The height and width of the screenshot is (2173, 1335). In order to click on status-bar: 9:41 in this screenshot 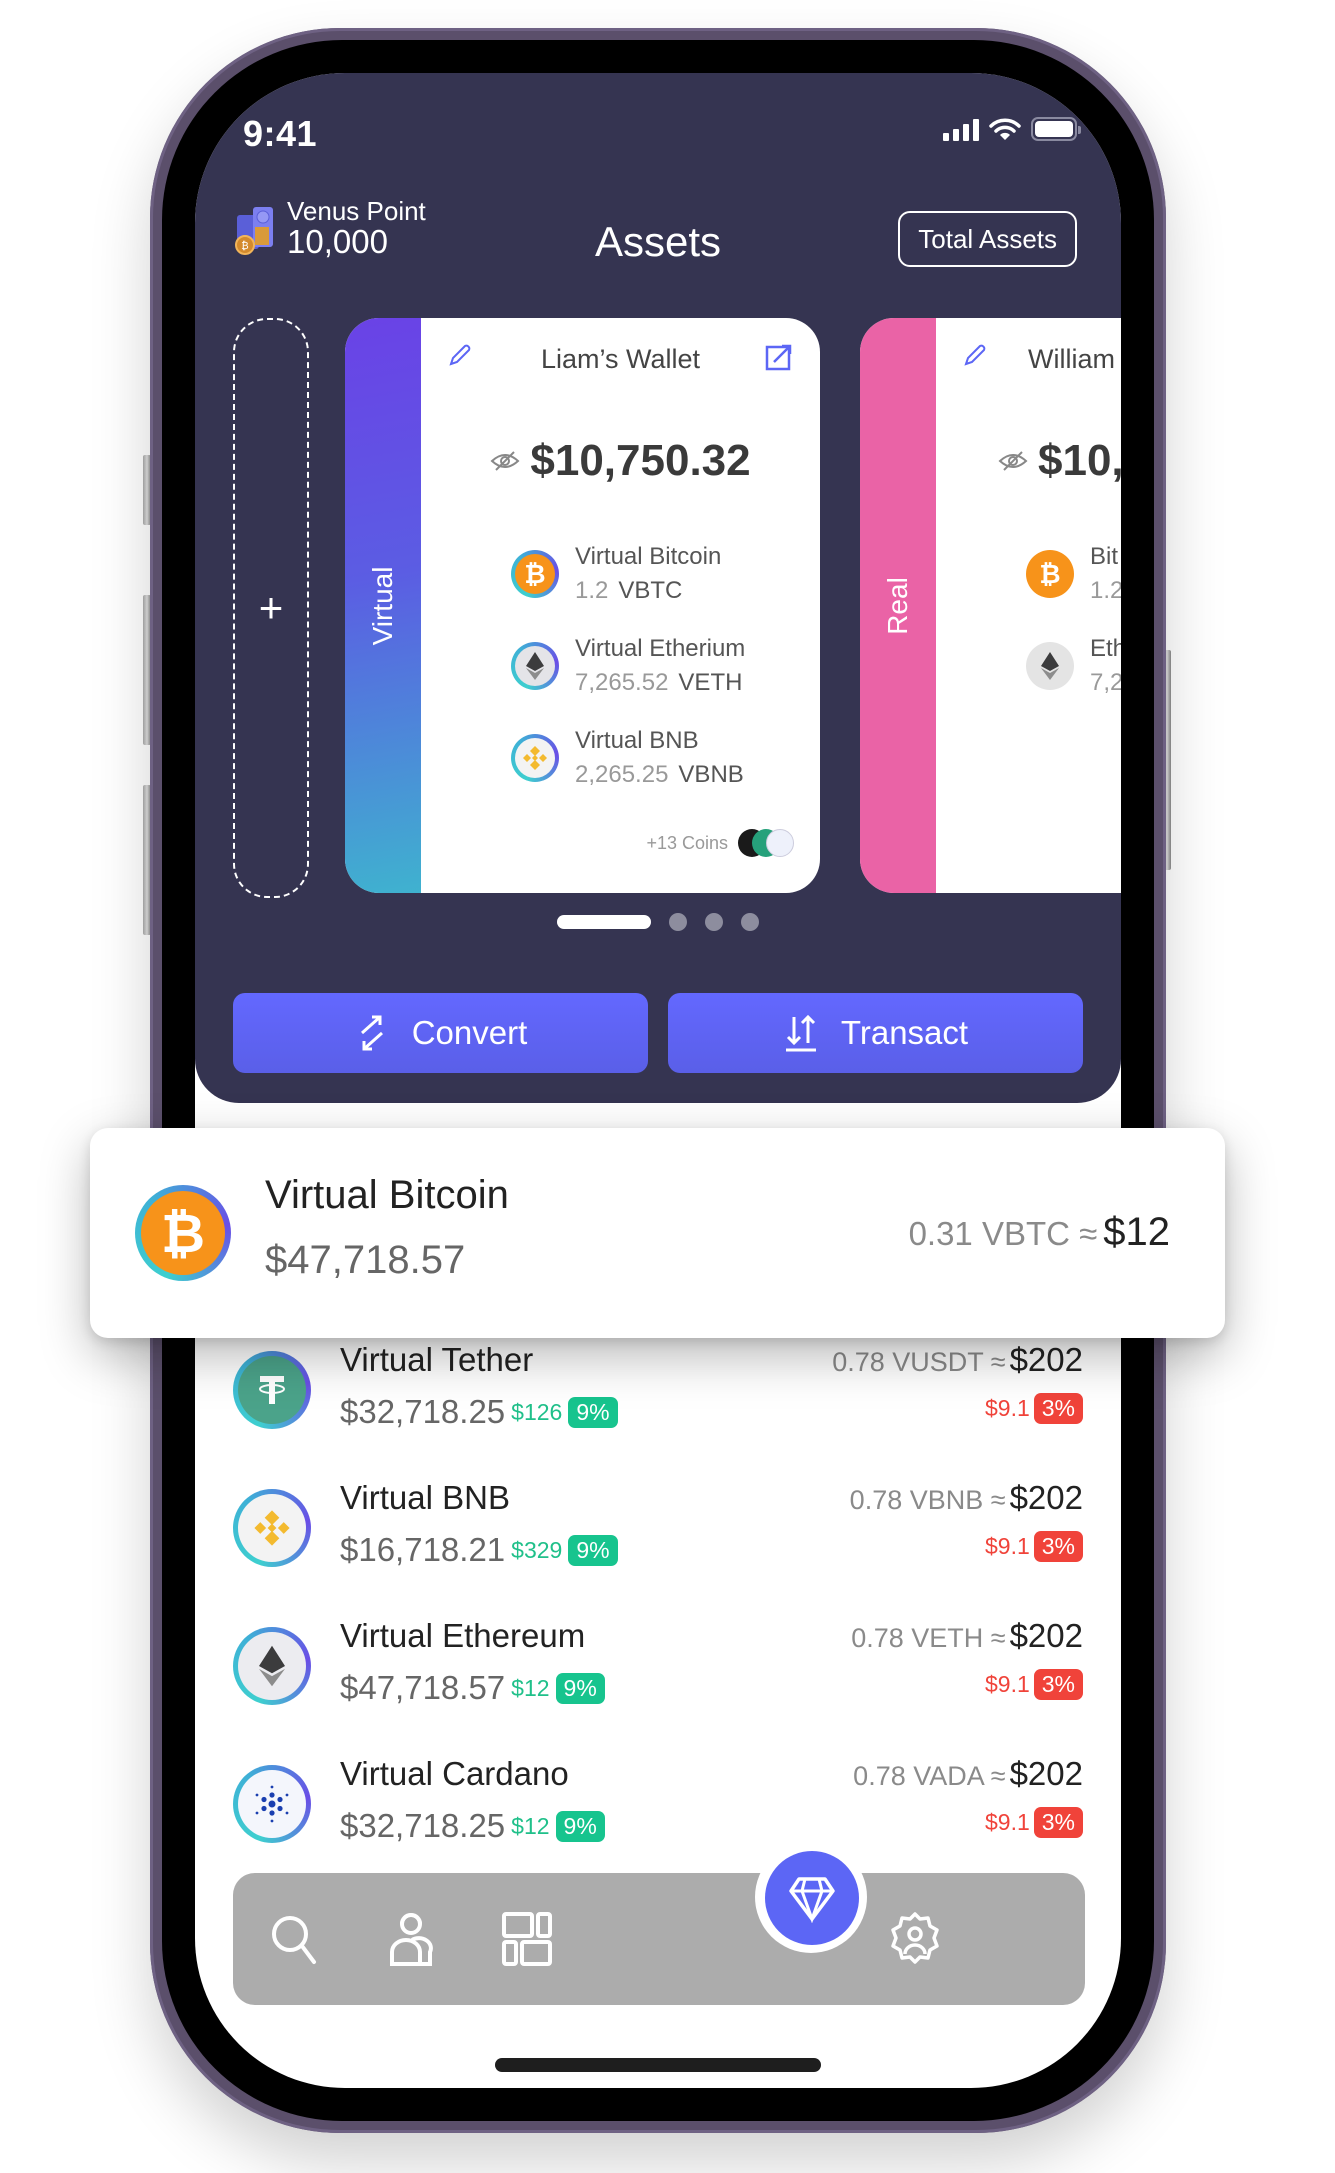, I will do `click(658, 128)`.